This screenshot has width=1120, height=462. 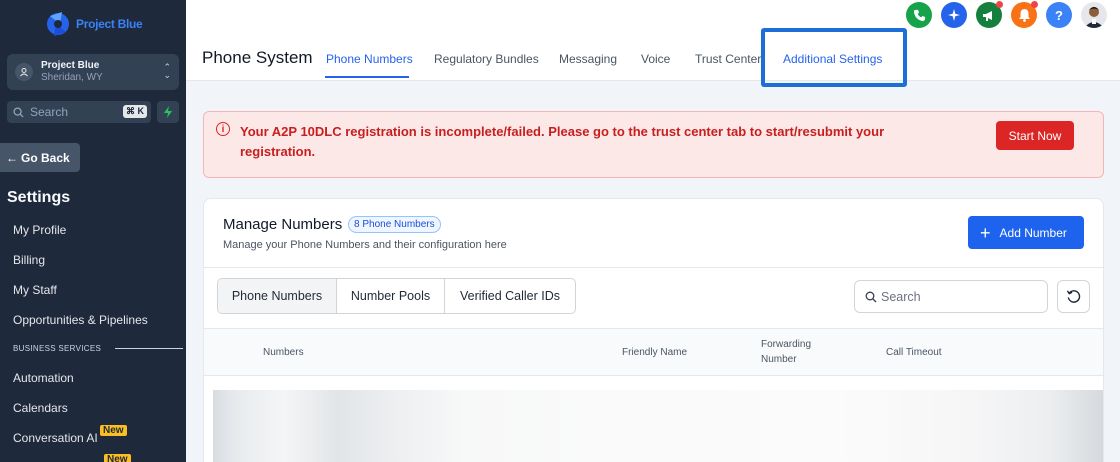 I want to click on bolt-icon, so click(x=168, y=112).